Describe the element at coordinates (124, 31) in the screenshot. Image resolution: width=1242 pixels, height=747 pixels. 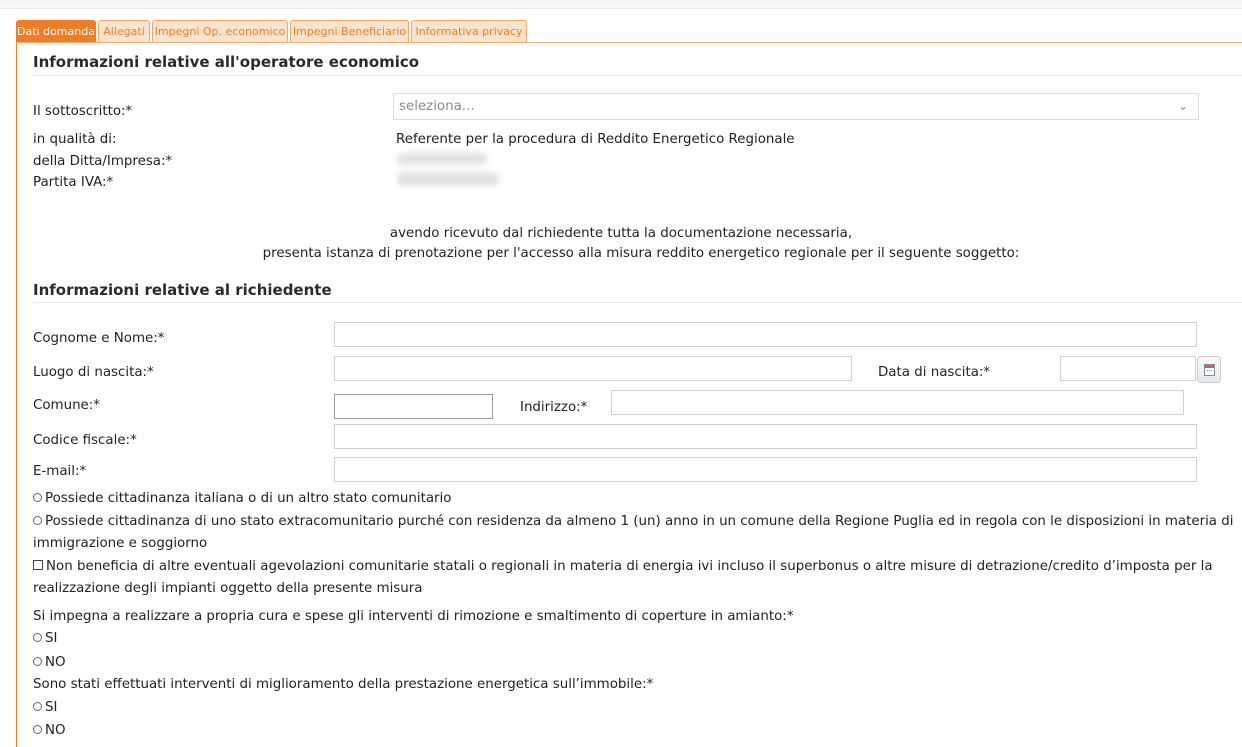
I see `tab-allegati: Allegati` at that location.